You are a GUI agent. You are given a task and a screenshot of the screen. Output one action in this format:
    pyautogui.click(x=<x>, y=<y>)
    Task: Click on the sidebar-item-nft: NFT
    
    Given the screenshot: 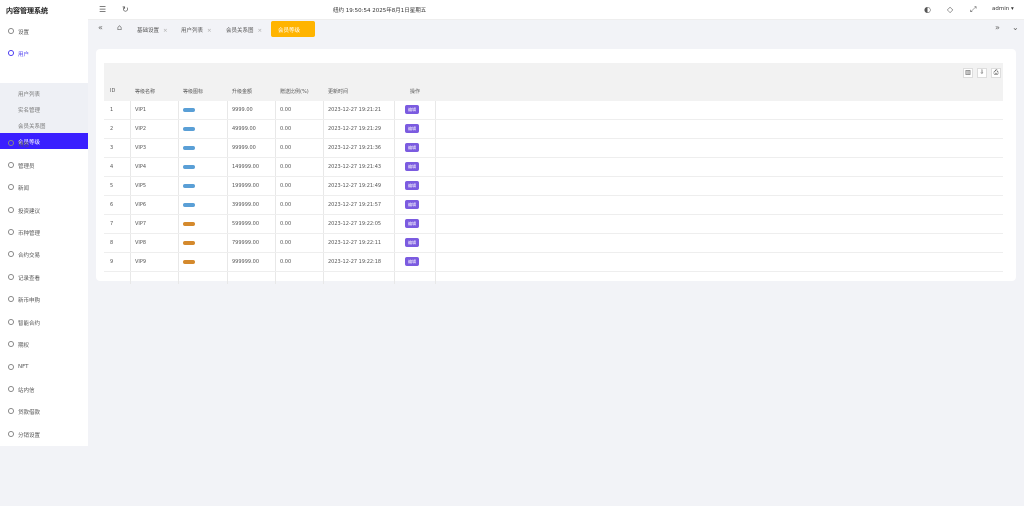 What is the action you would take?
    pyautogui.click(x=44, y=368)
    